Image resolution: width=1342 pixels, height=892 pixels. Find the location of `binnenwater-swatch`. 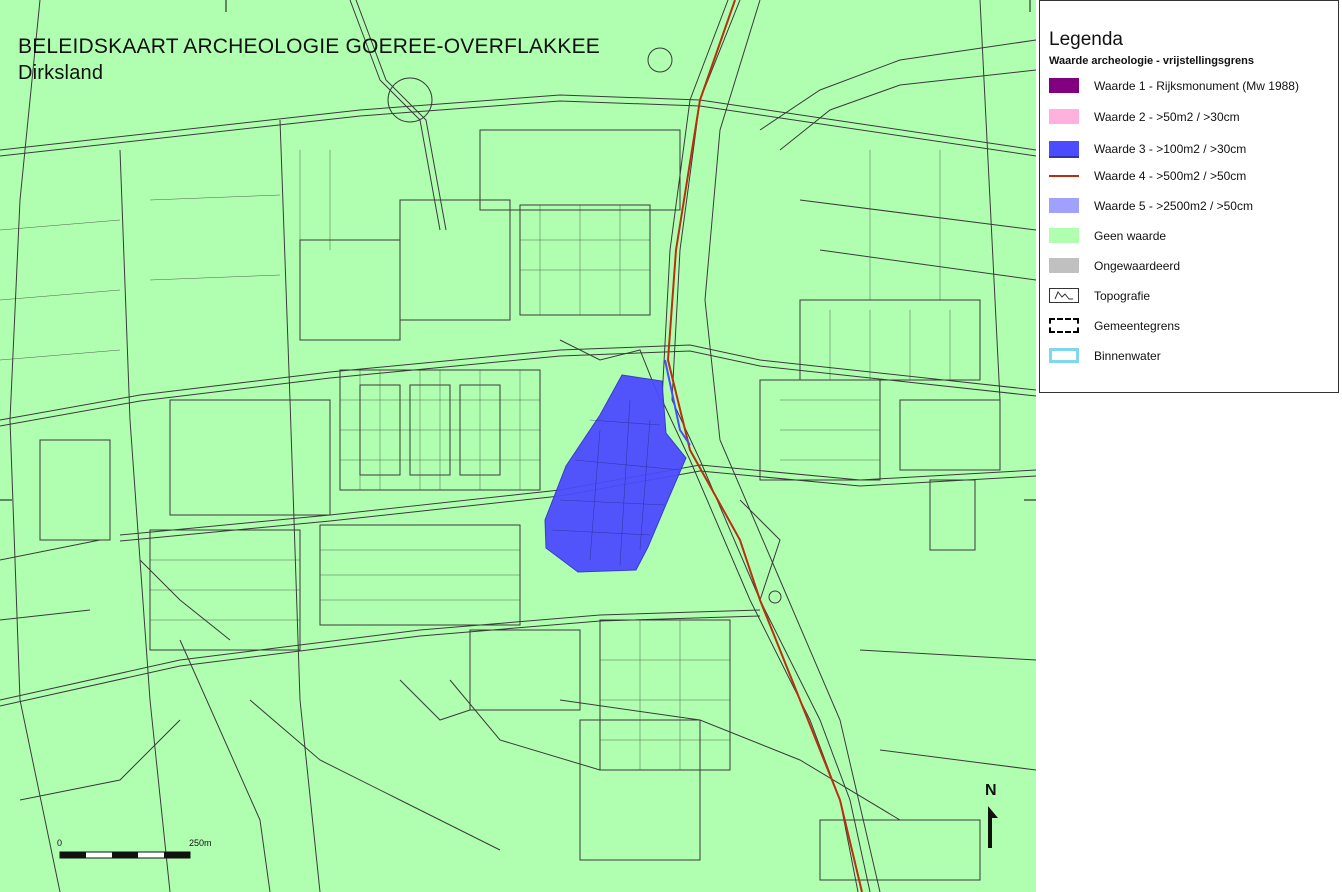

binnenwater-swatch is located at coordinates (1064, 355).